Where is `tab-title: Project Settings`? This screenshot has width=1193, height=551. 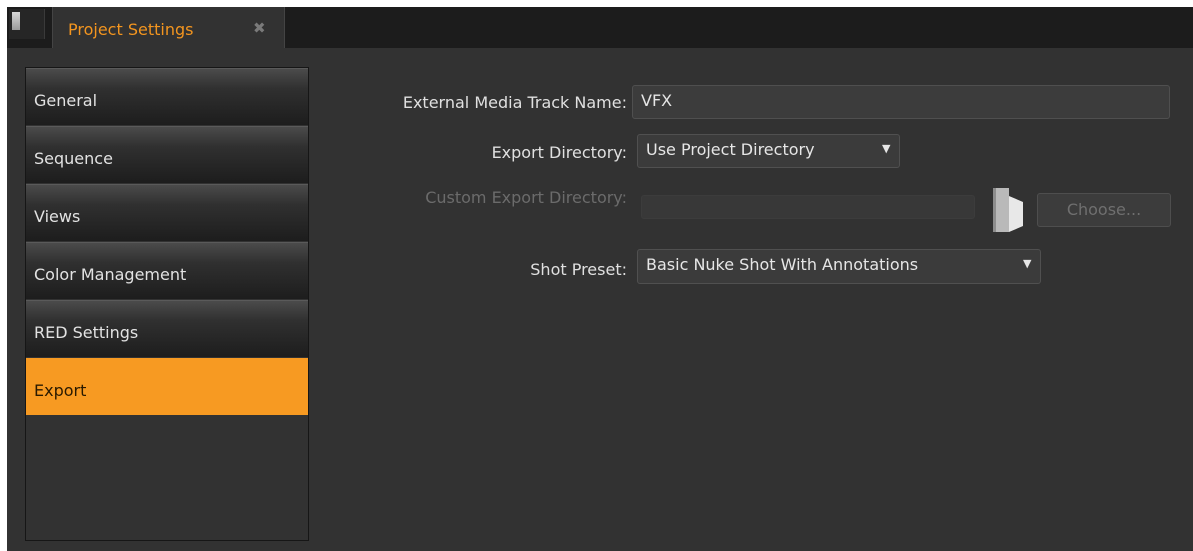 tab-title: Project Settings is located at coordinates (131, 29).